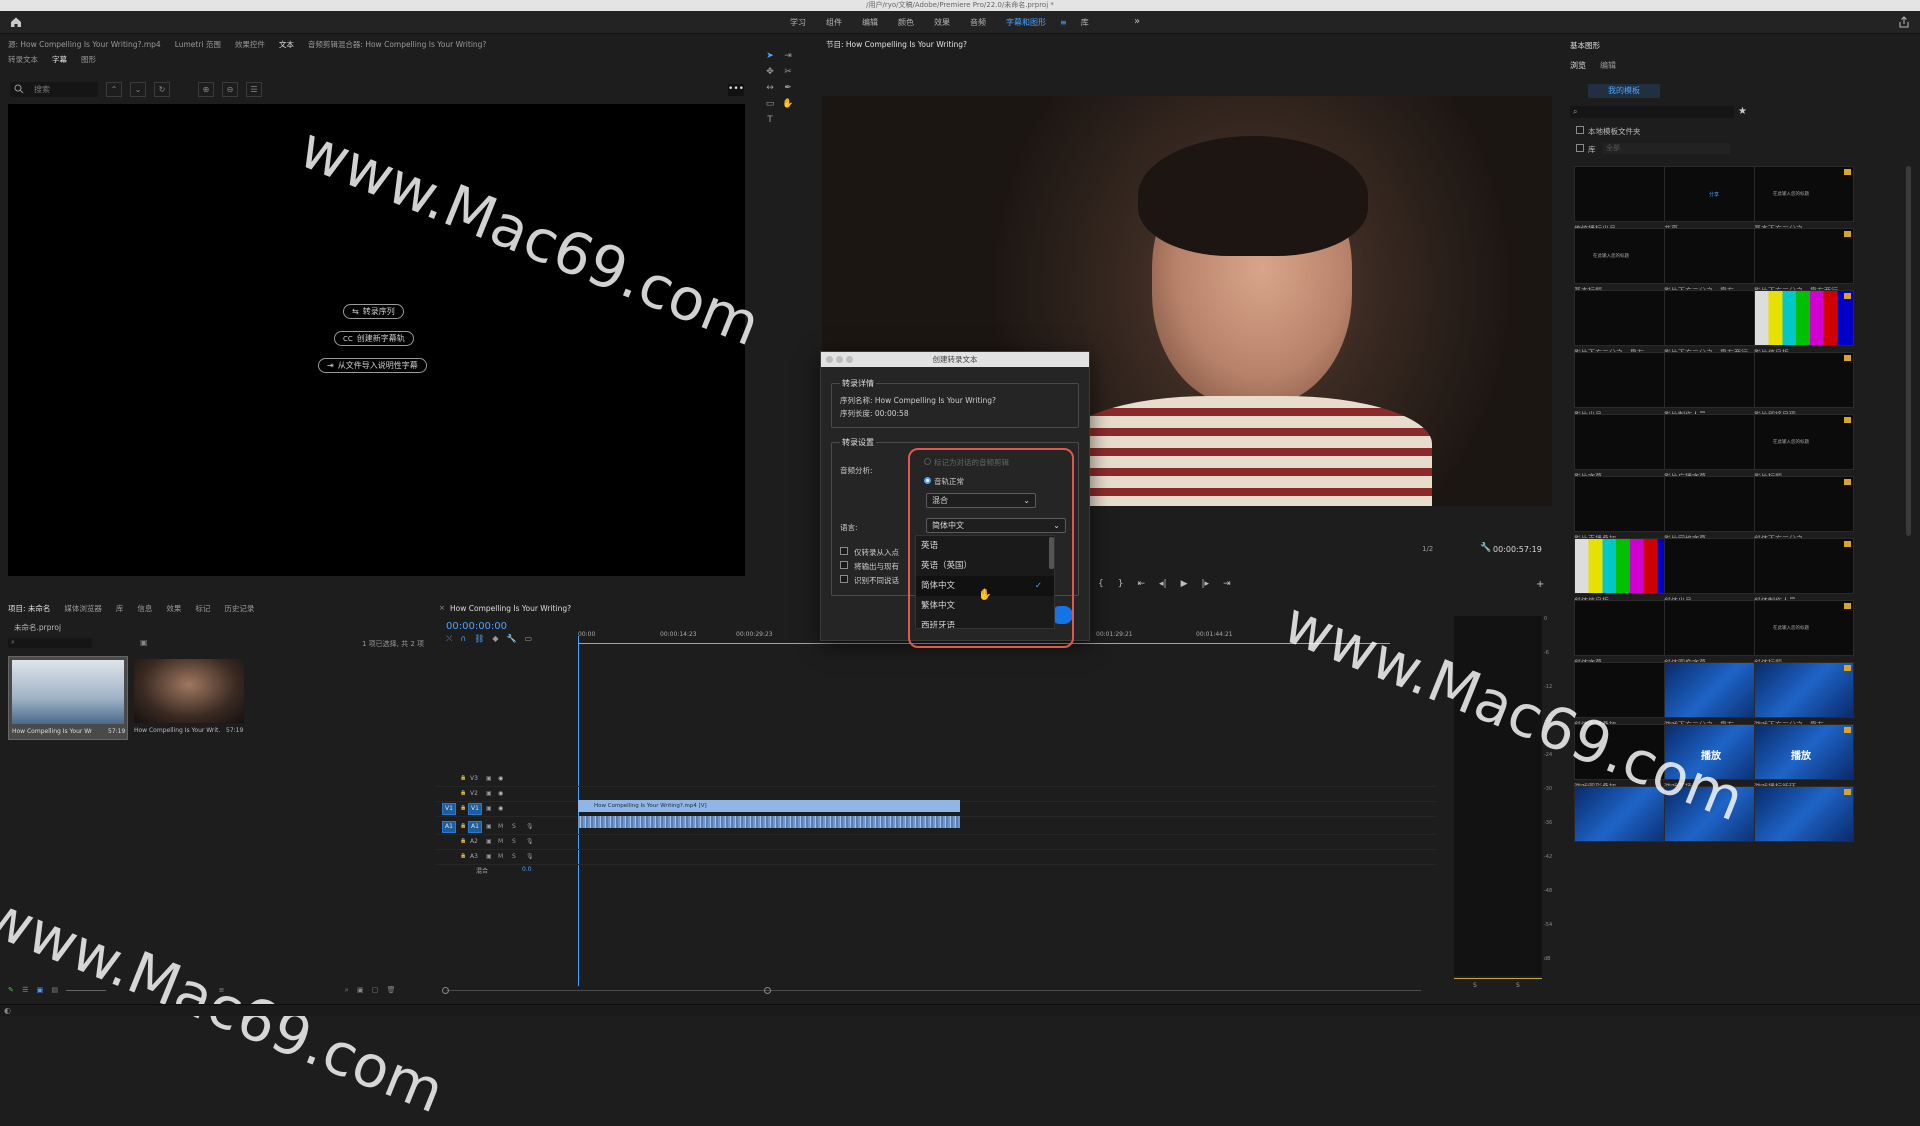  What do you see at coordinates (870, 22) in the screenshot?
I see `workspace-tab: 编辑` at bounding box center [870, 22].